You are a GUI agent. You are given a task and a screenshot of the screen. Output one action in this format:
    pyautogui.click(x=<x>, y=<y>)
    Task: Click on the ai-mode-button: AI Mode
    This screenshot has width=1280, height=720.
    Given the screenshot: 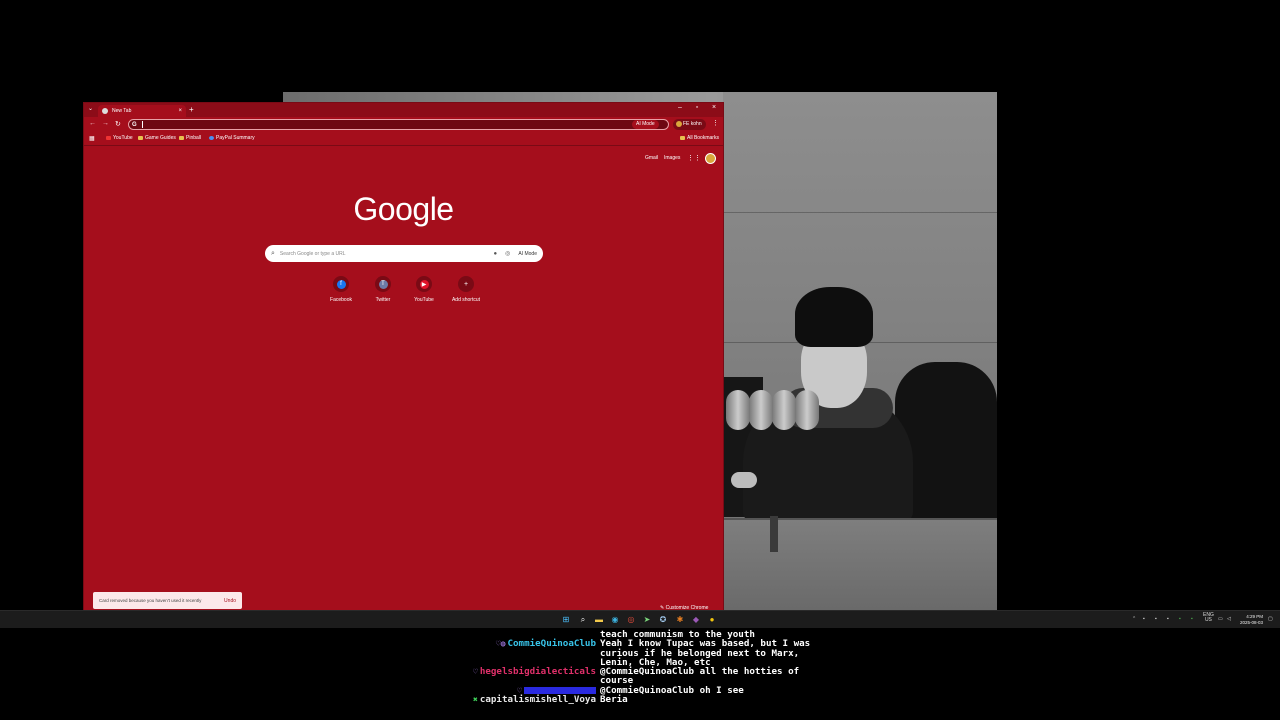 What is the action you would take?
    pyautogui.click(x=645, y=124)
    